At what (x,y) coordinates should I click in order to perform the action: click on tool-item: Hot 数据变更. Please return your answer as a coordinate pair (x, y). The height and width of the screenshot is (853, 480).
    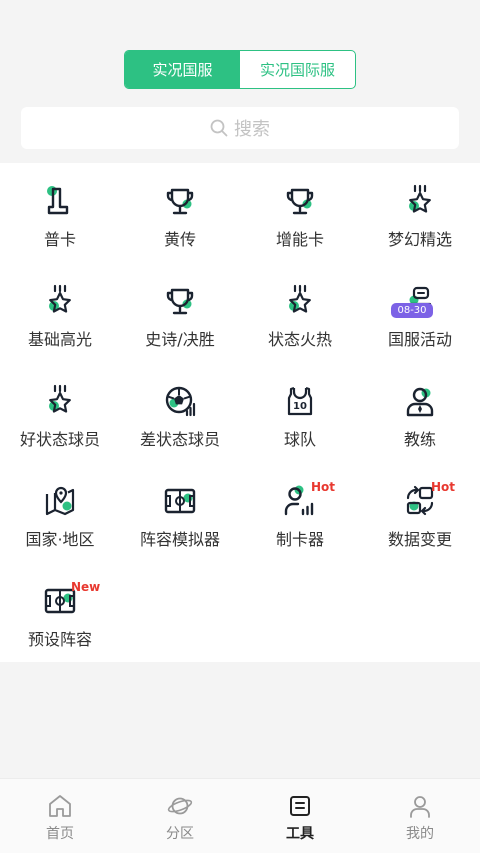
    Looking at the image, I should click on (420, 513).